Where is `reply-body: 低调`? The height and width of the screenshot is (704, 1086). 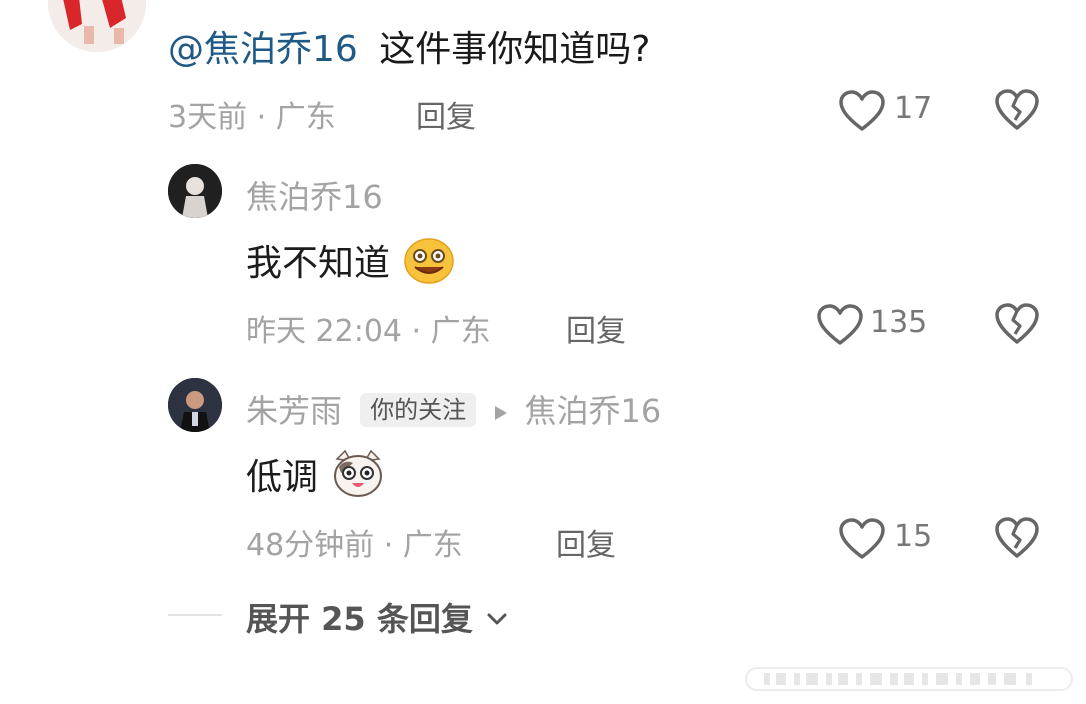
reply-body: 低调 is located at coordinates (282, 477).